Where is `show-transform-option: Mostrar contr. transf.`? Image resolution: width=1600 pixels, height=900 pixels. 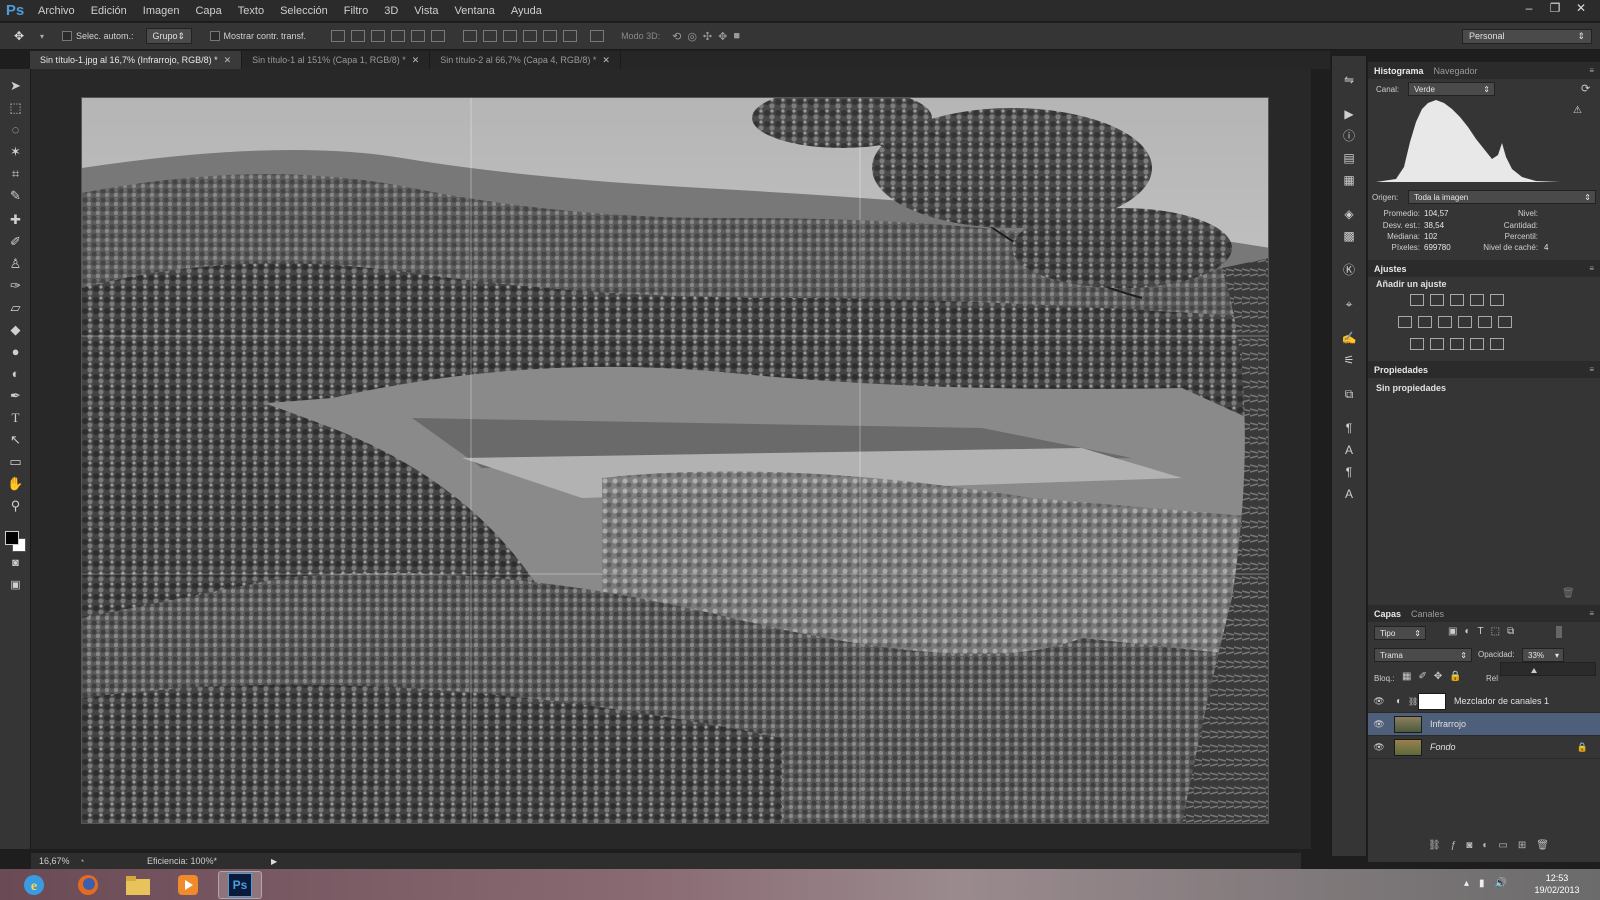 show-transform-option: Mostrar contr. transf. is located at coordinates (257, 36).